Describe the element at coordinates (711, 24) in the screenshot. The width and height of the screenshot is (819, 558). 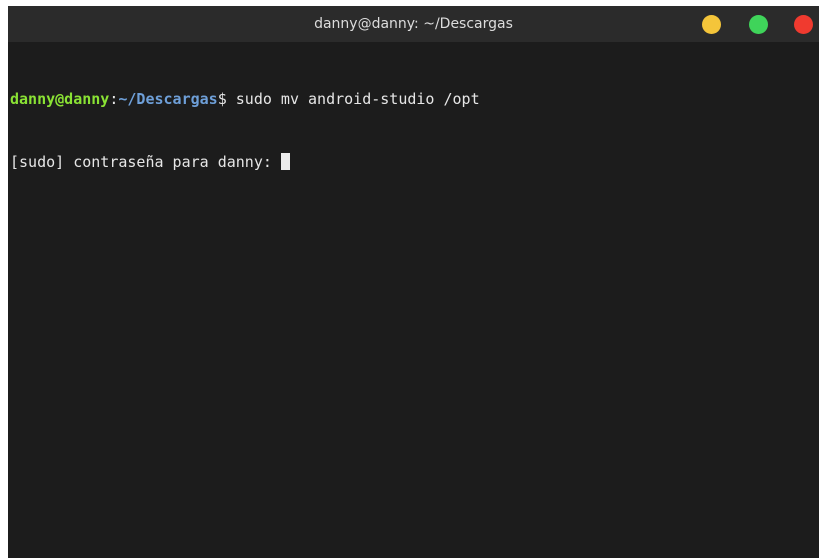
I see `minimize-button` at that location.